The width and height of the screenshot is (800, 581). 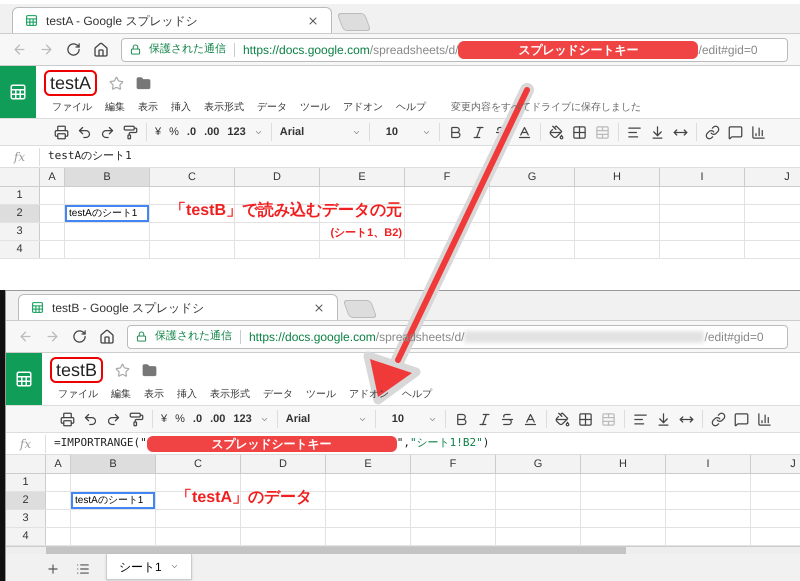 I want to click on column-header: C, so click(x=198, y=464).